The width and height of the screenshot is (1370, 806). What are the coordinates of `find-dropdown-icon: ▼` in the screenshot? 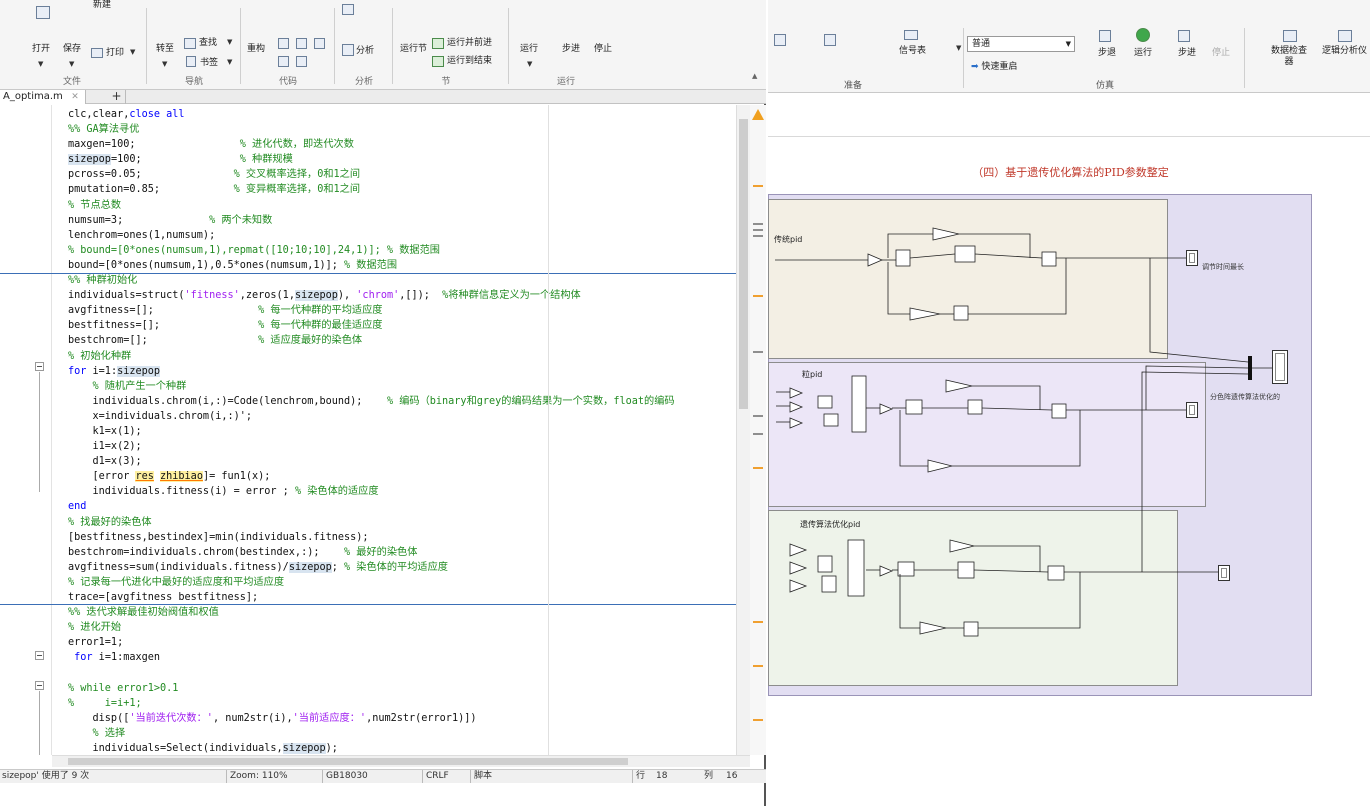 It's located at (229, 42).